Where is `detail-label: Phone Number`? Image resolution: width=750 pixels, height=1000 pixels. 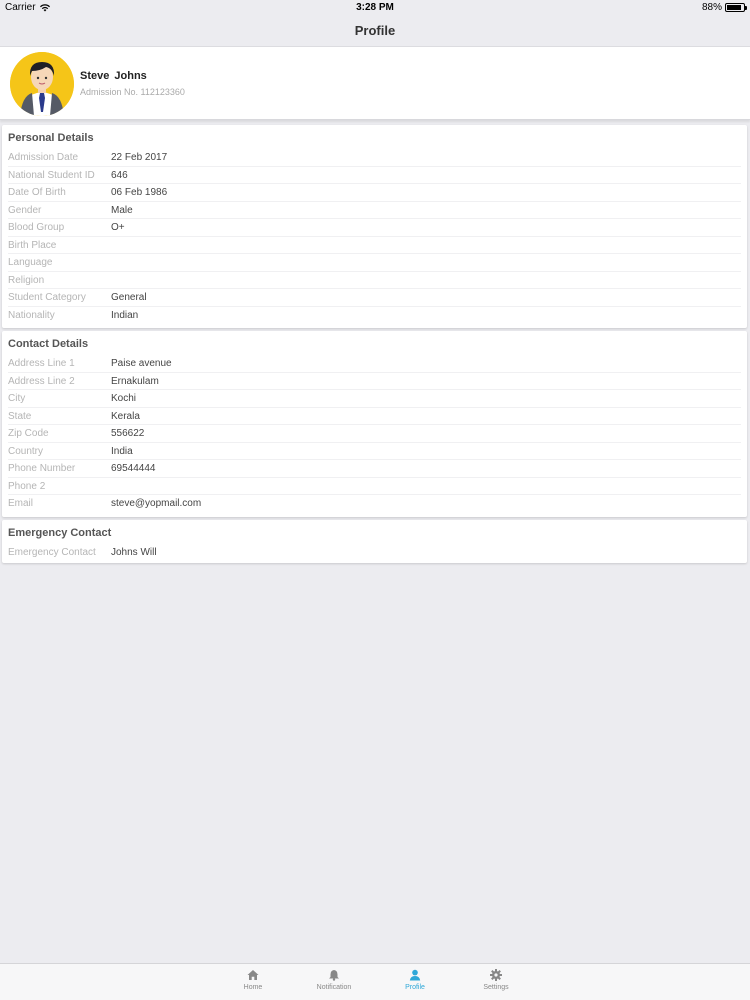
detail-label: Phone Number is located at coordinates (42, 468).